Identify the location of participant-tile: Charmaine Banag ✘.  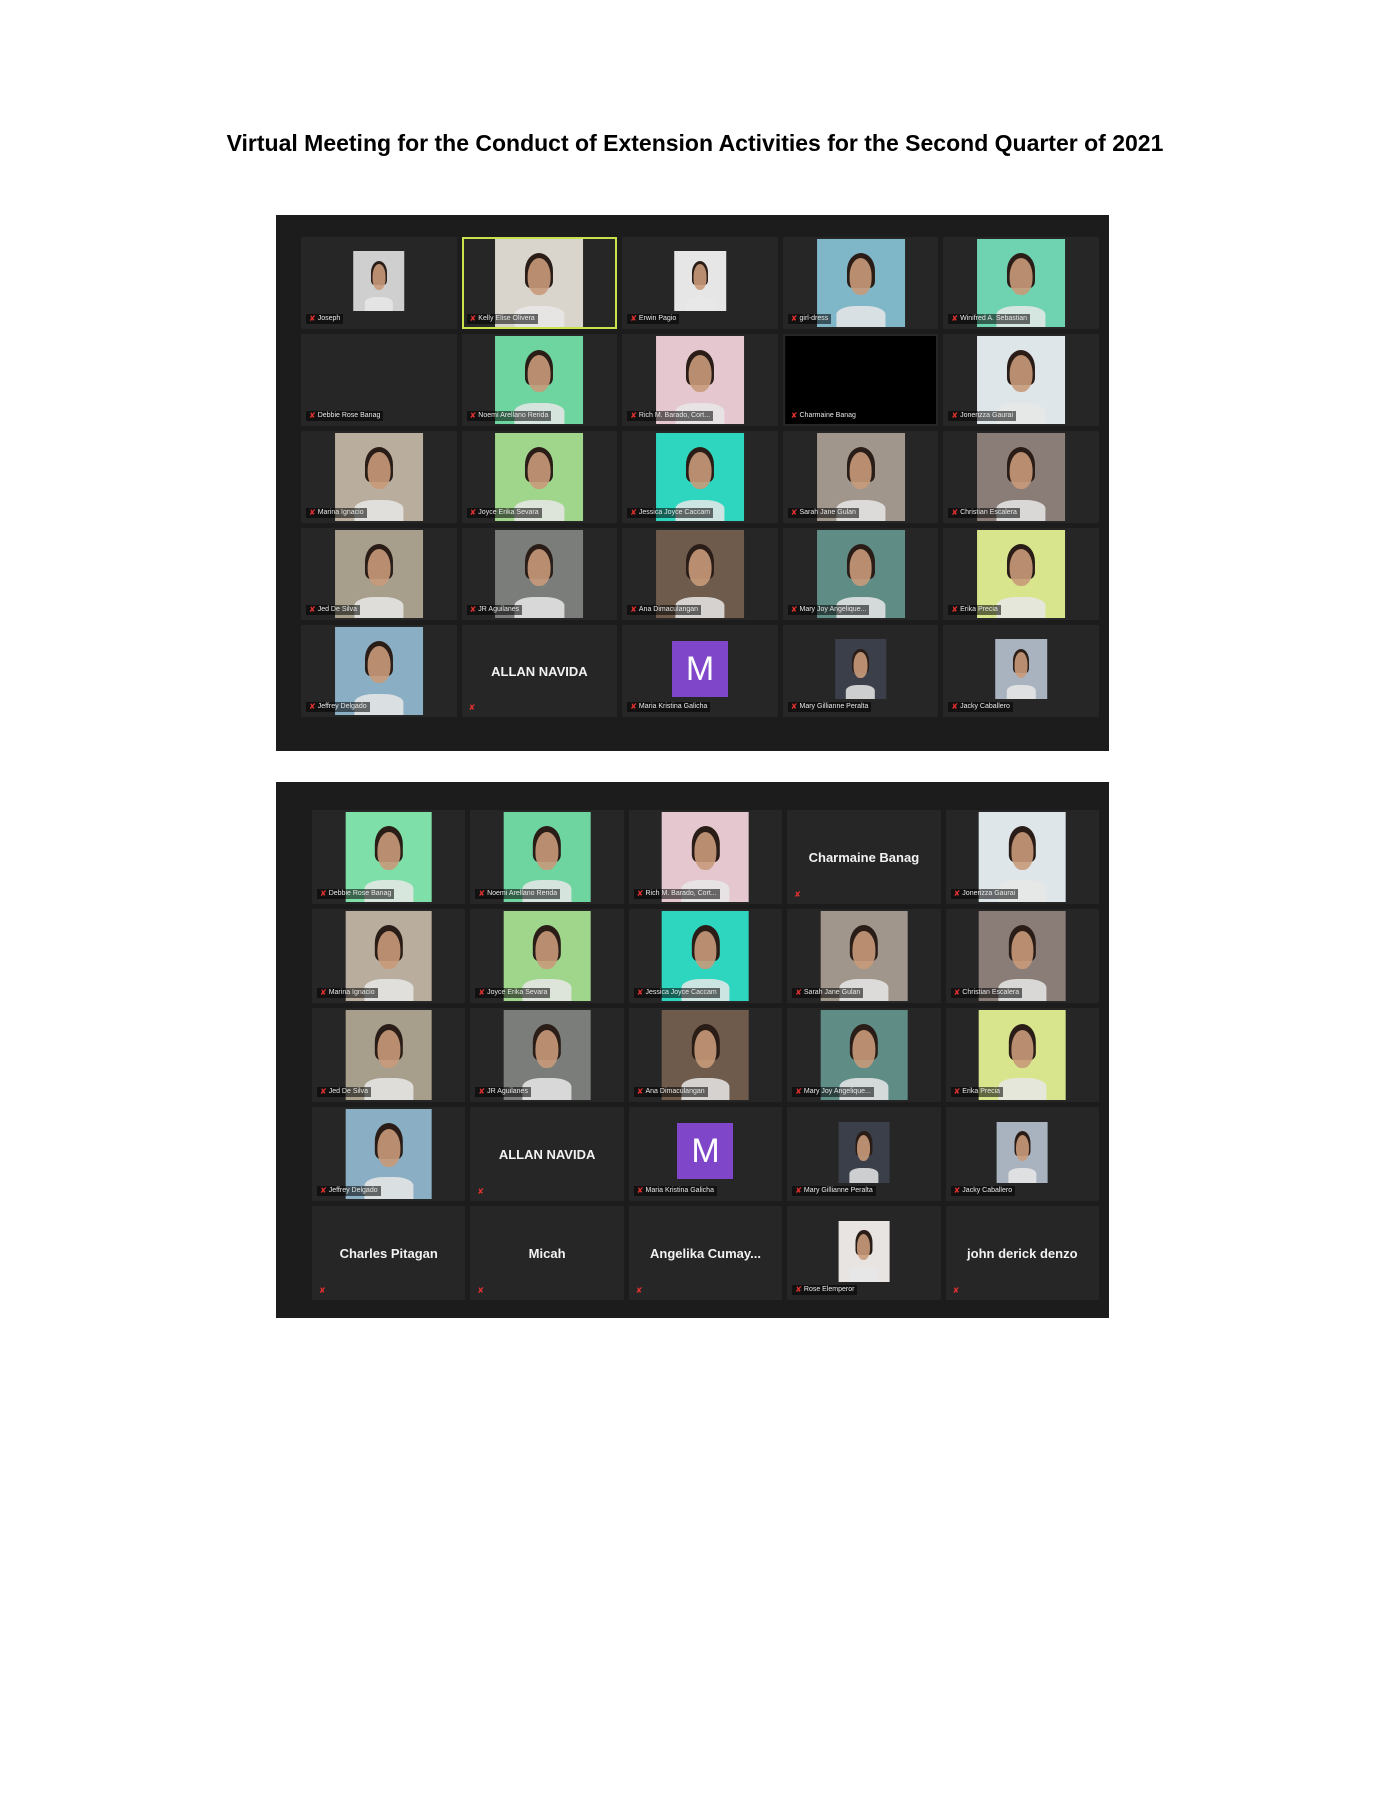
(864, 857).